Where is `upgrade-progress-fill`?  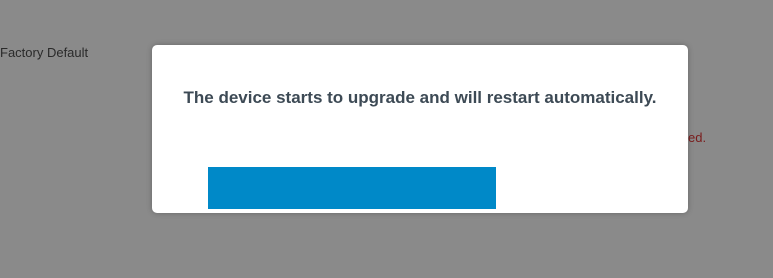
upgrade-progress-fill is located at coordinates (352, 188).